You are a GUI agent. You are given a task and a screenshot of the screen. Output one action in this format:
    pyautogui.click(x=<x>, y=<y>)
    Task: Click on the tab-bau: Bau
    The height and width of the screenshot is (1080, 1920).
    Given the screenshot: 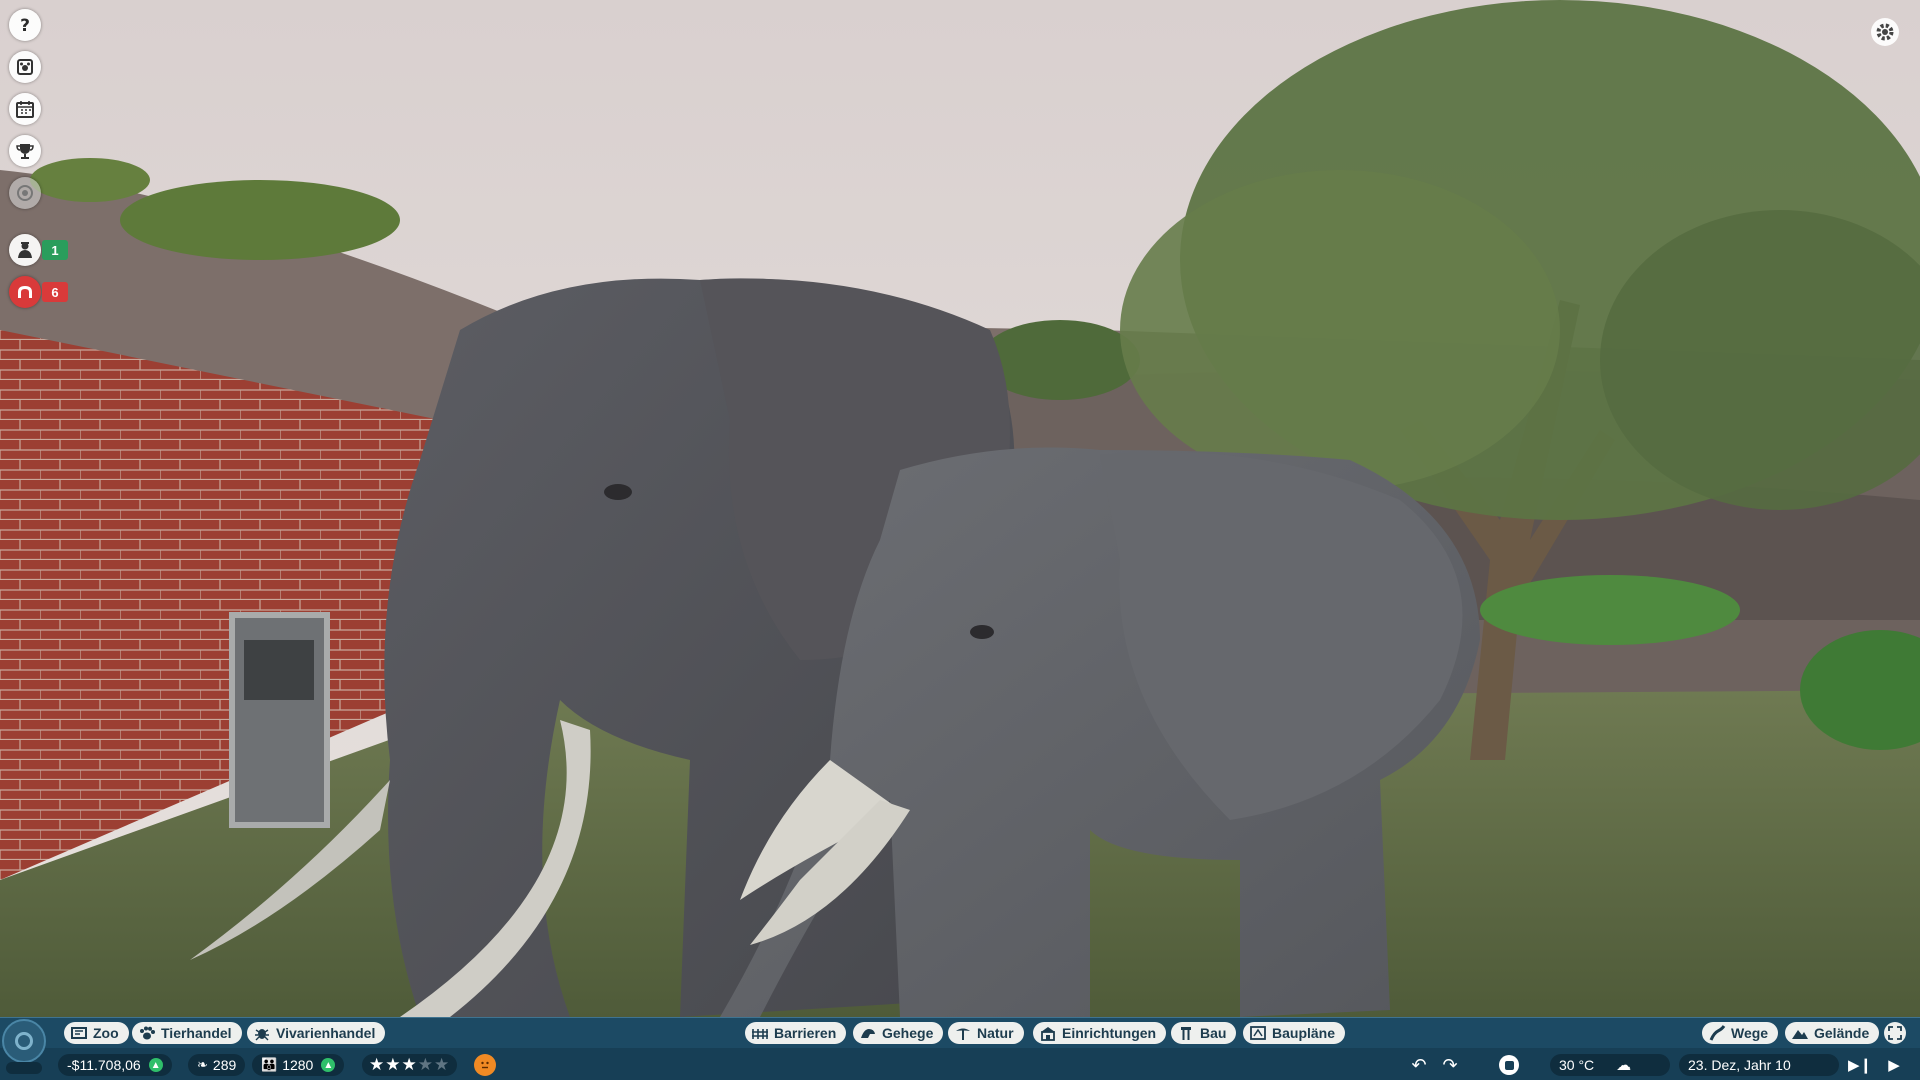 What is the action you would take?
    pyautogui.click(x=1204, y=1033)
    